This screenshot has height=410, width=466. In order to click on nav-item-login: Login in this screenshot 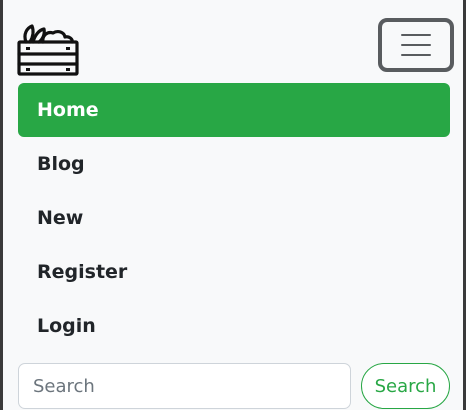, I will do `click(234, 326)`.